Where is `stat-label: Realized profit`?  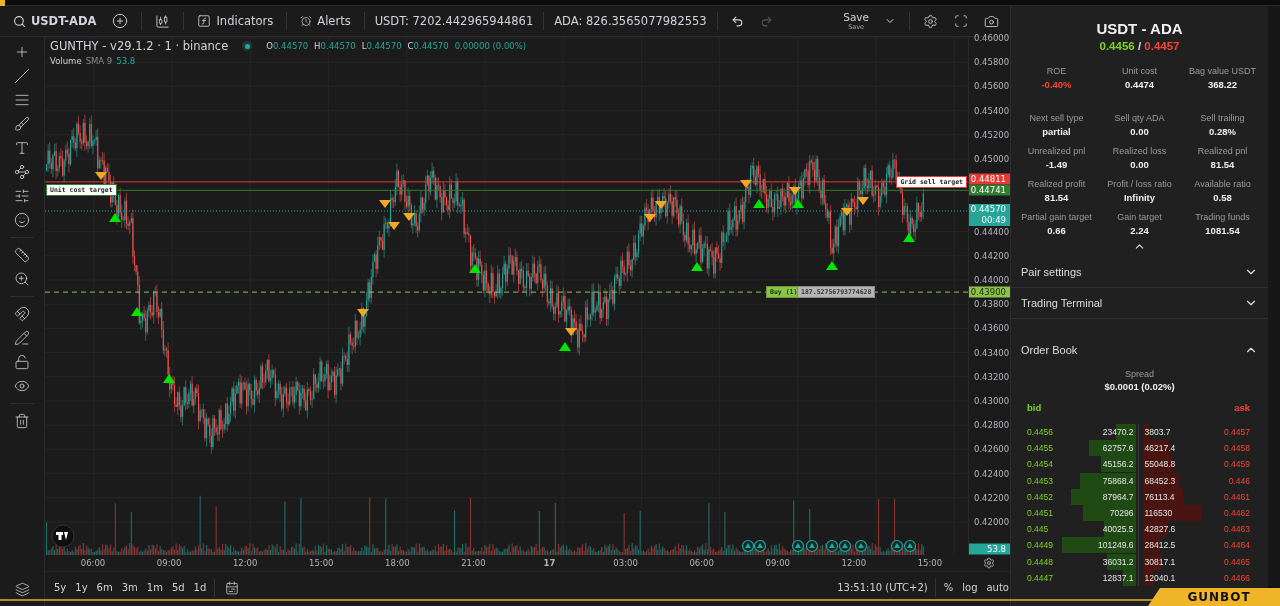
stat-label: Realized profit is located at coordinates (1056, 184).